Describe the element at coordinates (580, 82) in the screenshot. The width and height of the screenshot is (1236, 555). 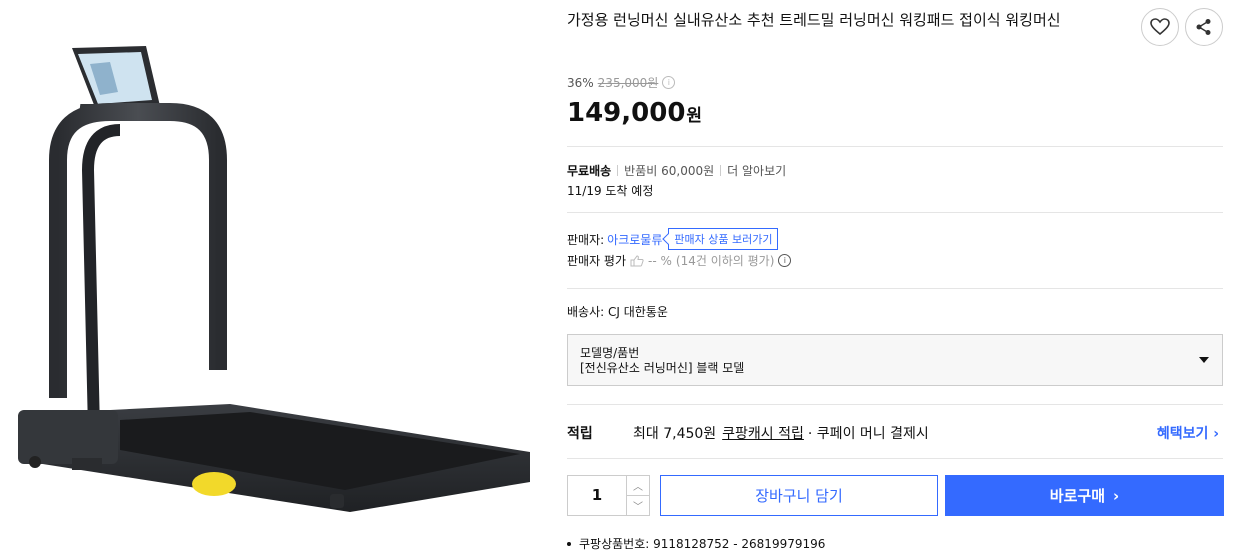
I see `discount-rate: 36%` at that location.